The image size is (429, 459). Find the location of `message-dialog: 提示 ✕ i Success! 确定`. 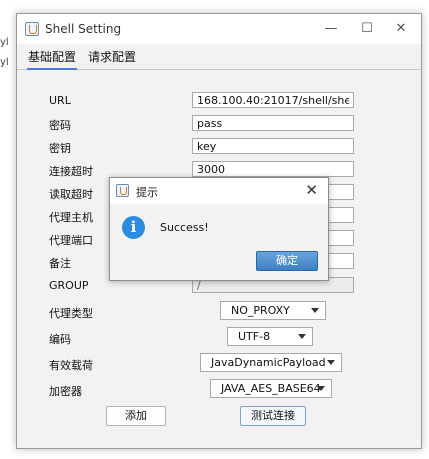

message-dialog: 提示 ✕ i Success! 确定 is located at coordinates (219, 229).